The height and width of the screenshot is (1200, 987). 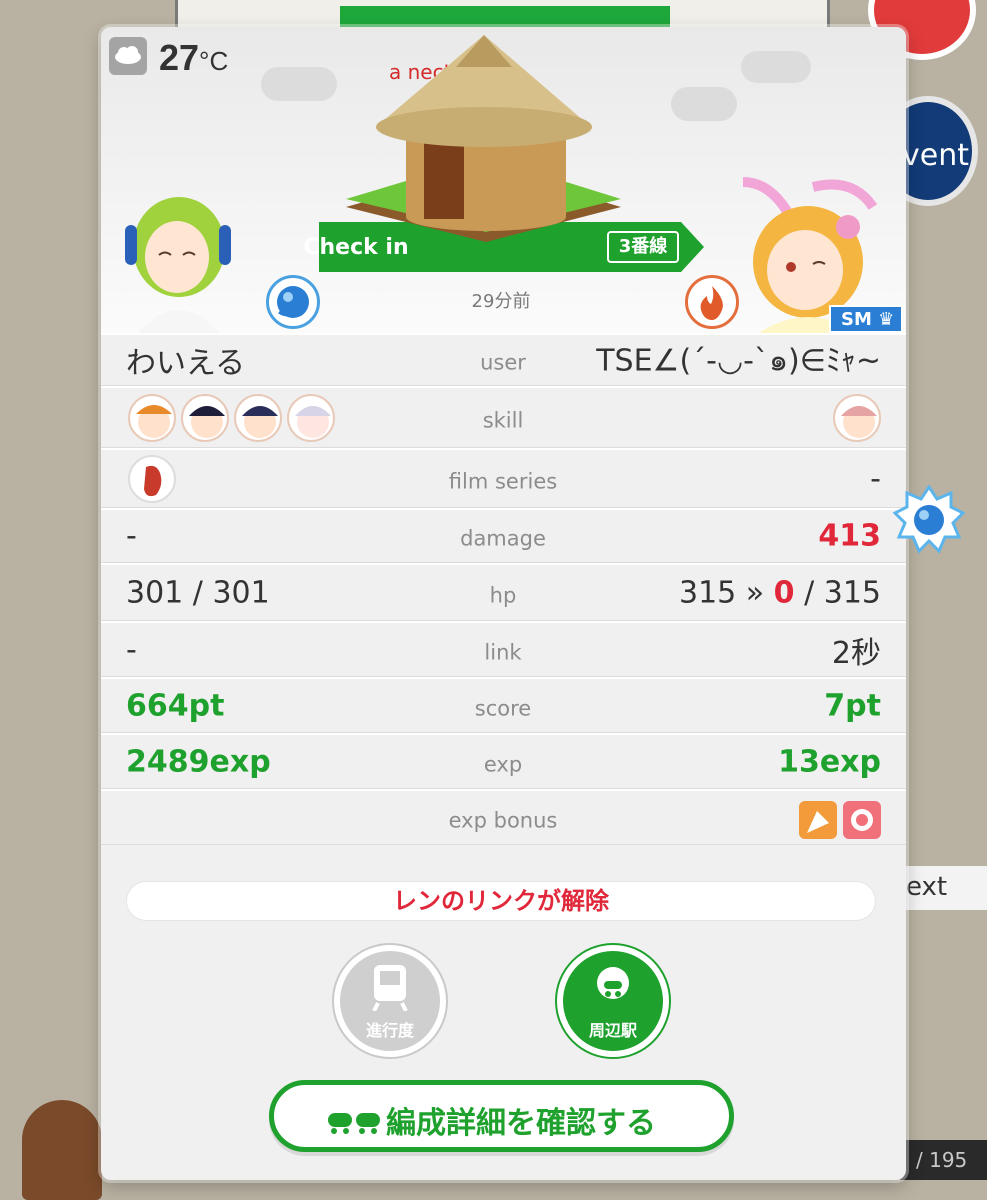 I want to click on row-label-damage: damage, so click(x=503, y=538).